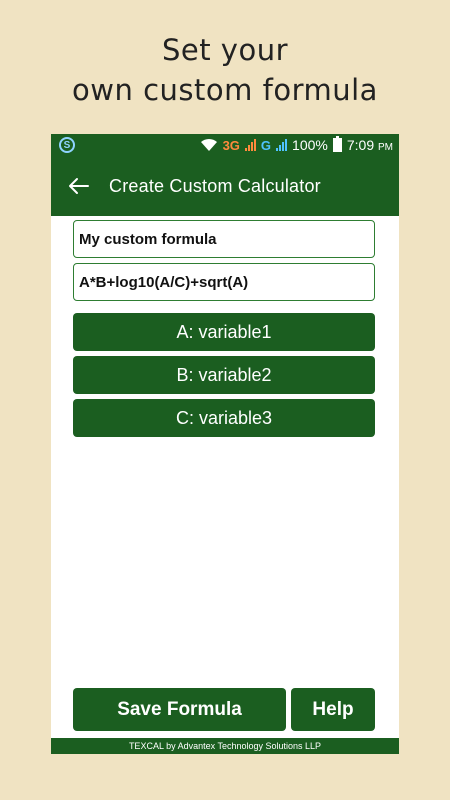  What do you see at coordinates (209, 145) in the screenshot?
I see `wifi-icon` at bounding box center [209, 145].